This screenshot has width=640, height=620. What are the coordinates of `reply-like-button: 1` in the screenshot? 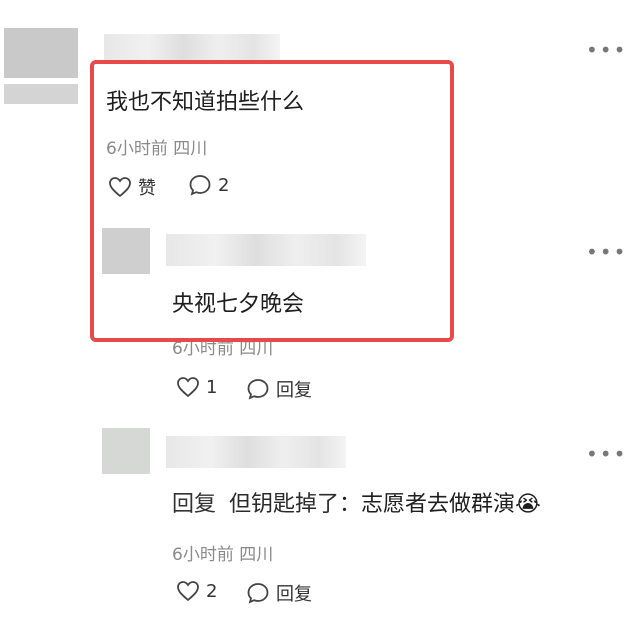 It's located at (196, 387).